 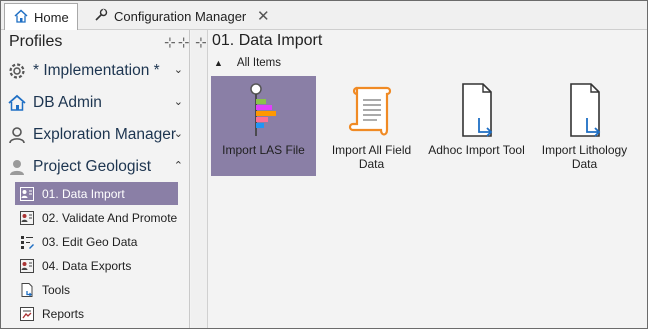 What do you see at coordinates (63, 313) in the screenshot?
I see `sidebar-item-label: Reports` at bounding box center [63, 313].